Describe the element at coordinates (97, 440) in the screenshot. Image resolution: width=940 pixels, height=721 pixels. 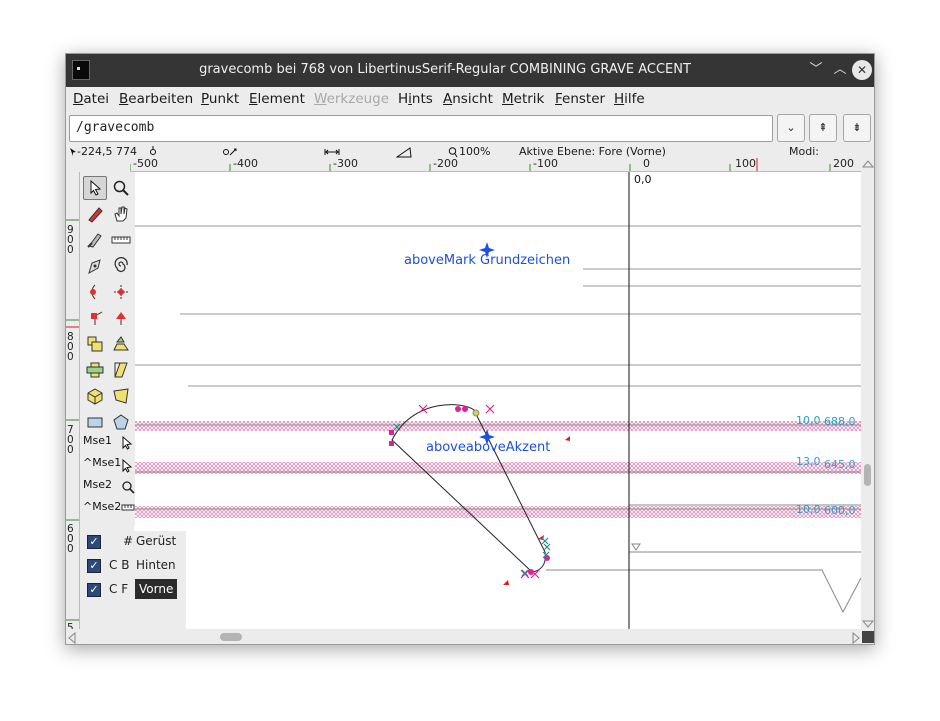
I see `mouse-button-label: Mse1` at that location.